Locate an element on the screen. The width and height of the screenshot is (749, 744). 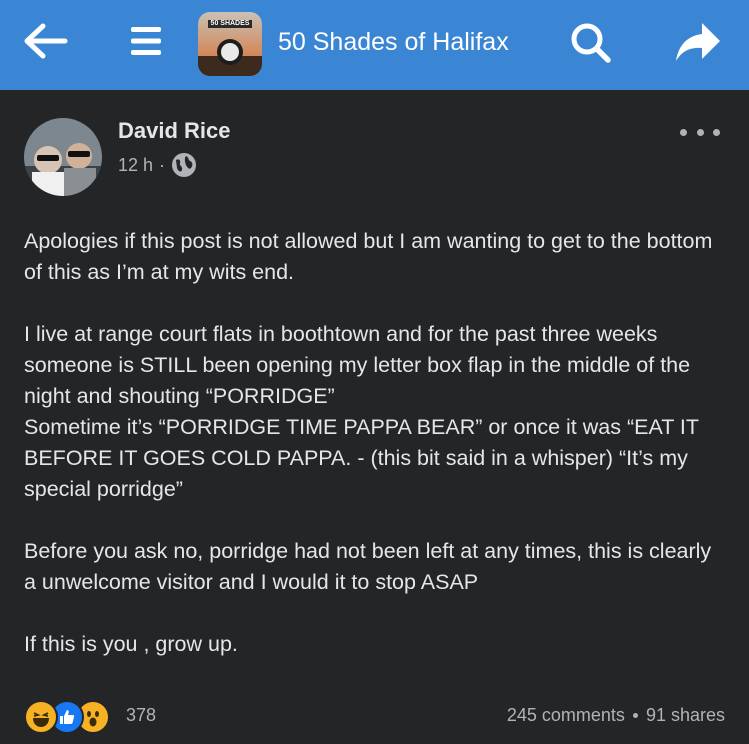
post-paragraph: If this is you , grow up. is located at coordinates (131, 644).